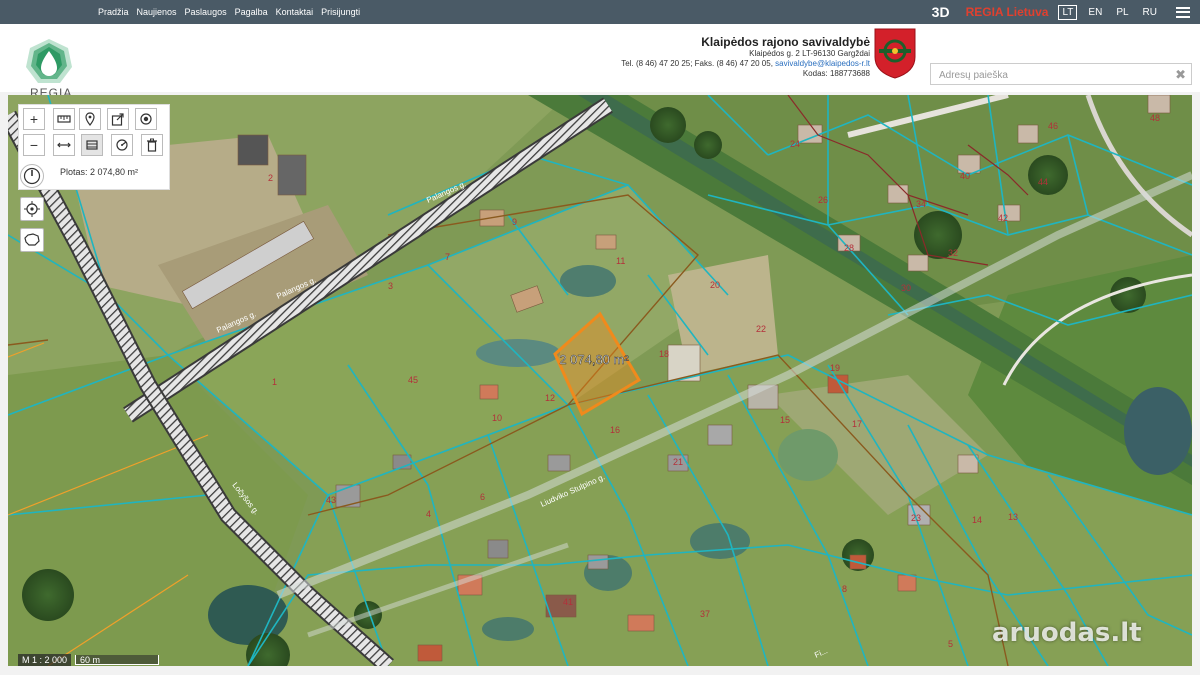  What do you see at coordinates (836, 73) in the screenshot?
I see `municipality-code: Kodas: 188773688` at bounding box center [836, 73].